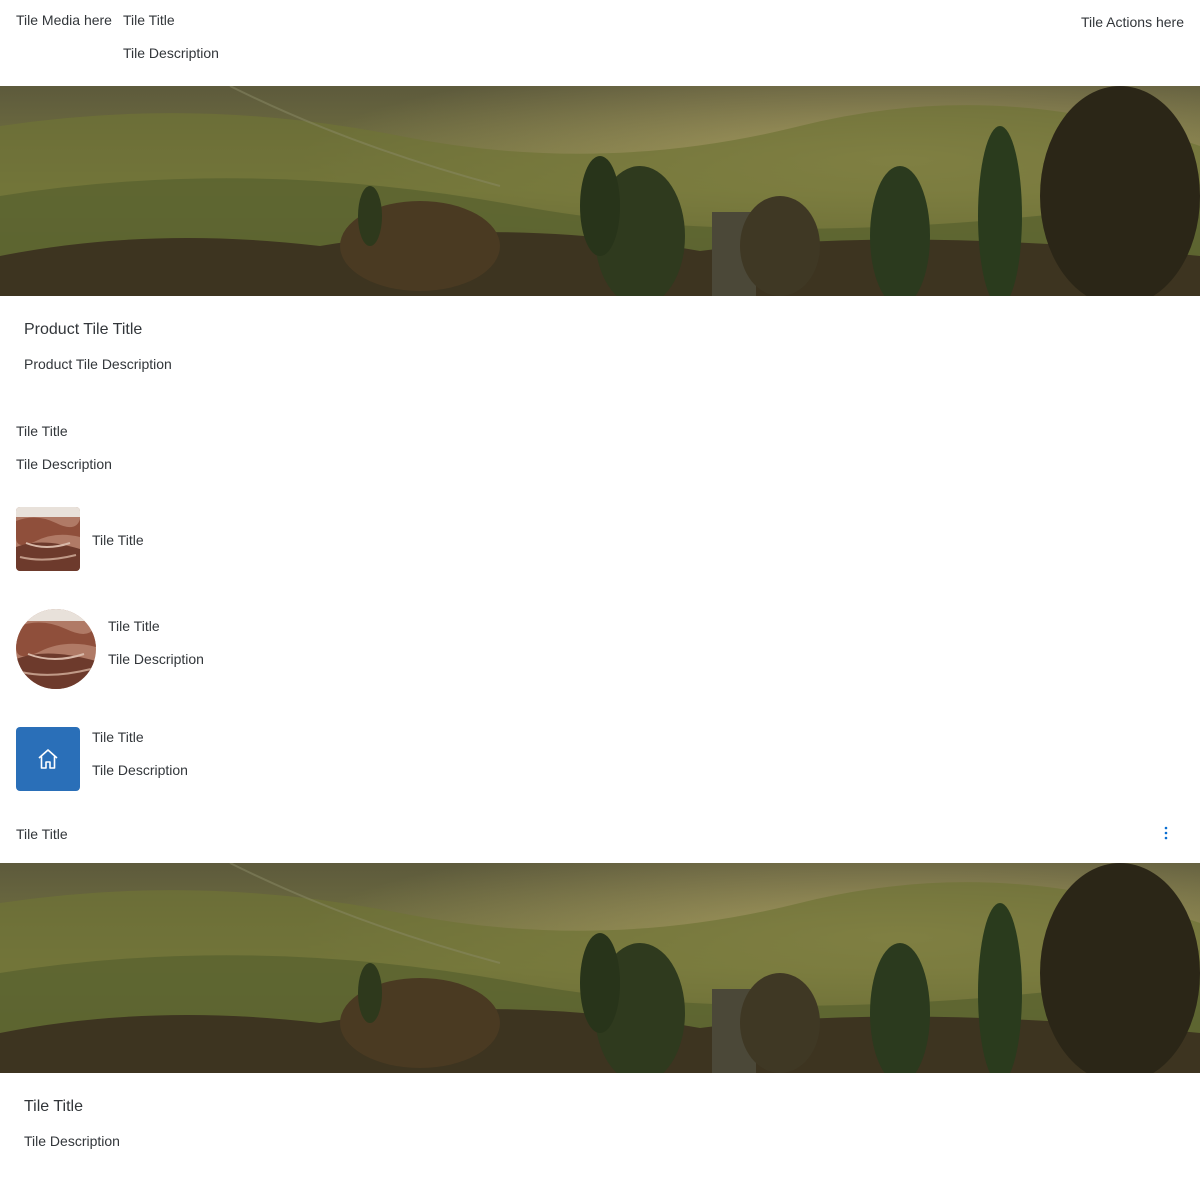 Image resolution: width=1200 pixels, height=1188 pixels. Describe the element at coordinates (48, 539) in the screenshot. I see `tile-thumbnail-image` at that location.